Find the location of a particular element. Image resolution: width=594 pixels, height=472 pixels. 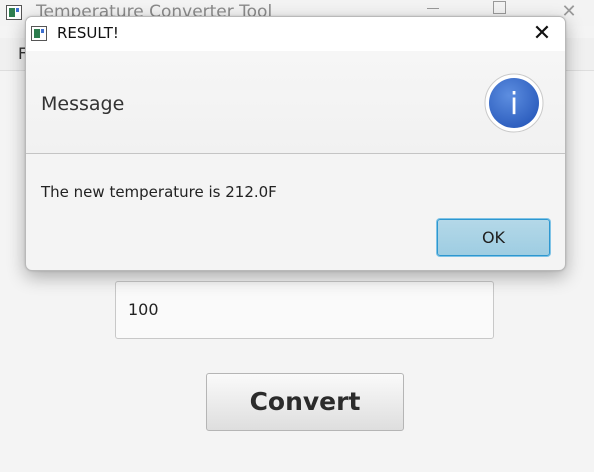

info-icon-glyph: i is located at coordinates (514, 104).